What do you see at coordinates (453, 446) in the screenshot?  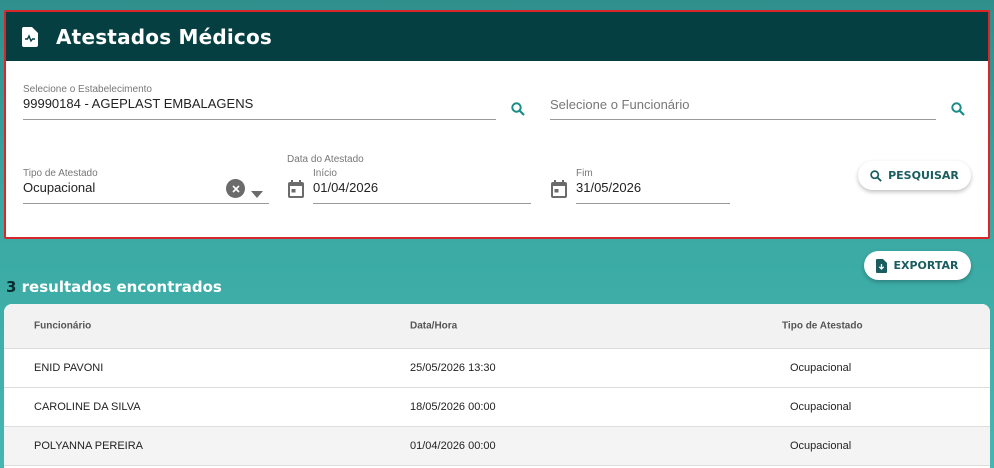 I see `datetime-cell: 01/04/2026 00:00` at bounding box center [453, 446].